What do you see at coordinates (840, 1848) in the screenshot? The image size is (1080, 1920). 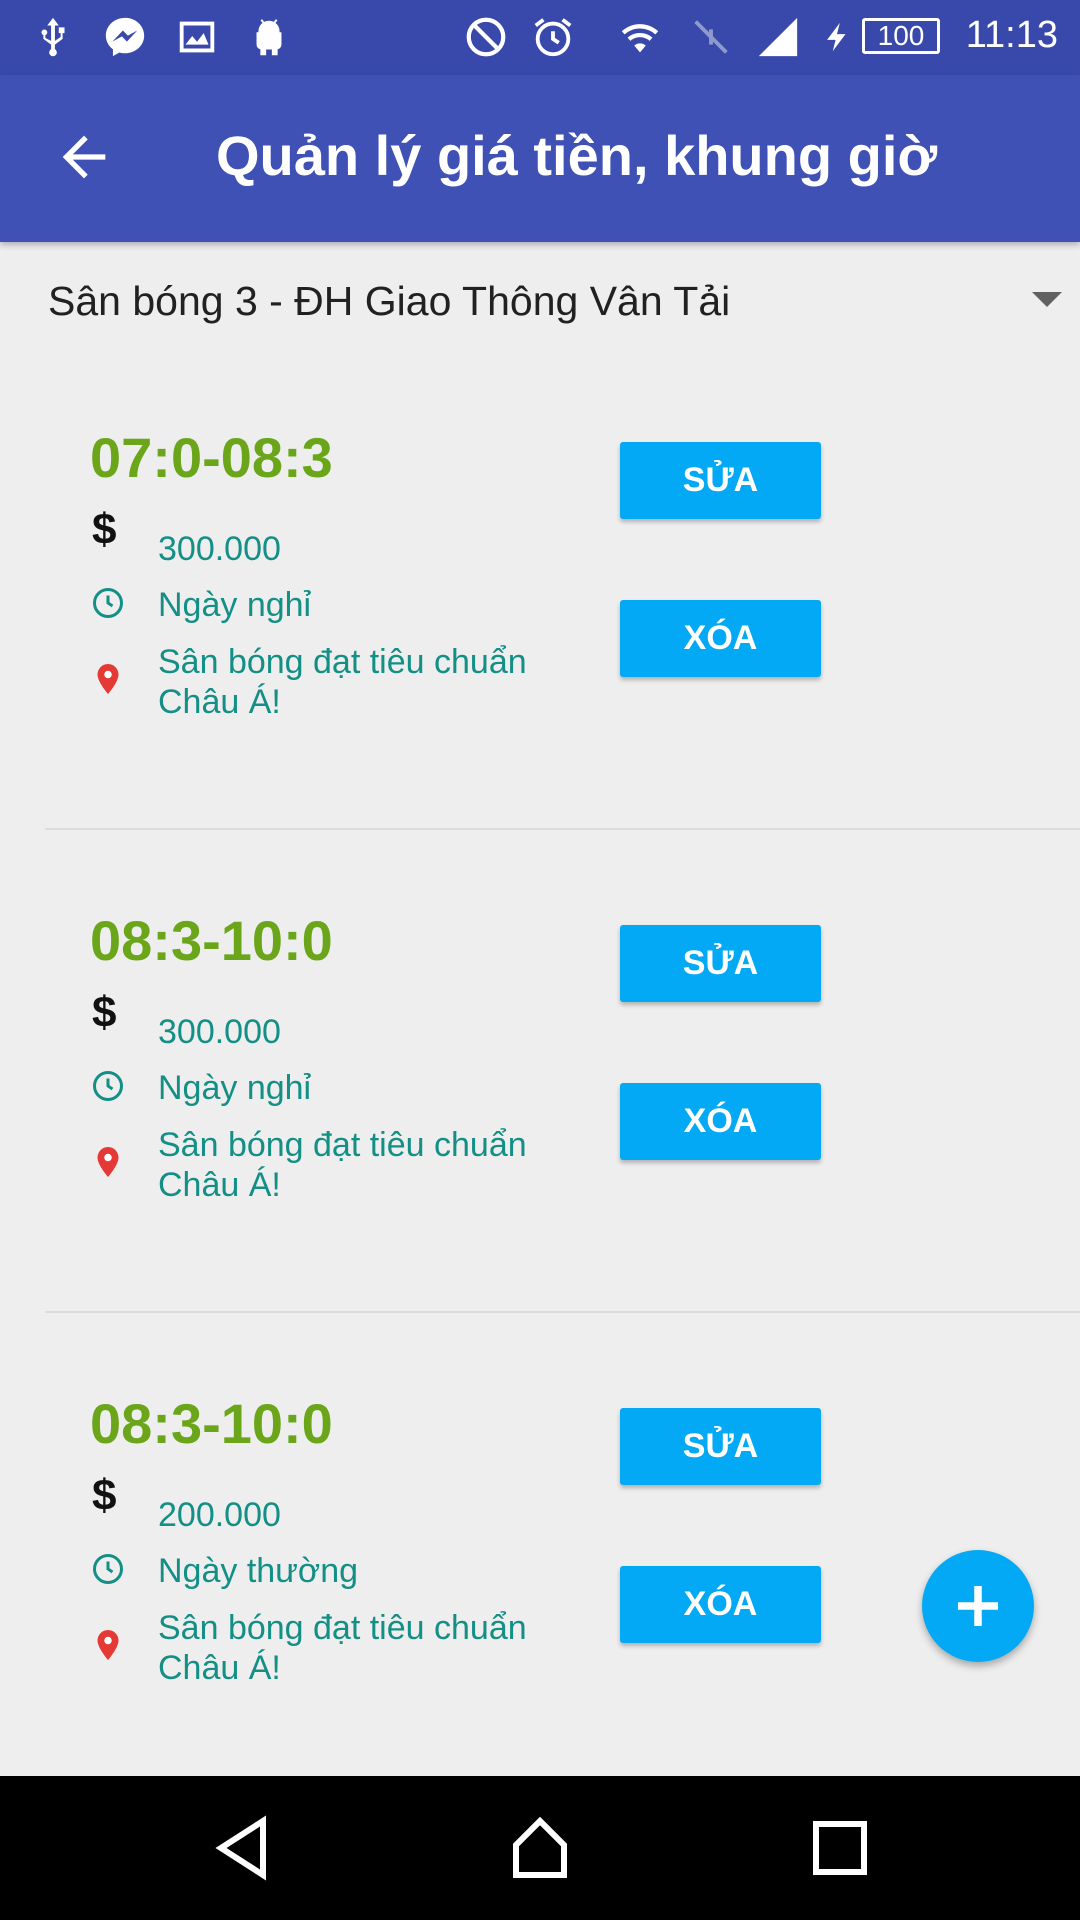 I see `recents-icon` at bounding box center [840, 1848].